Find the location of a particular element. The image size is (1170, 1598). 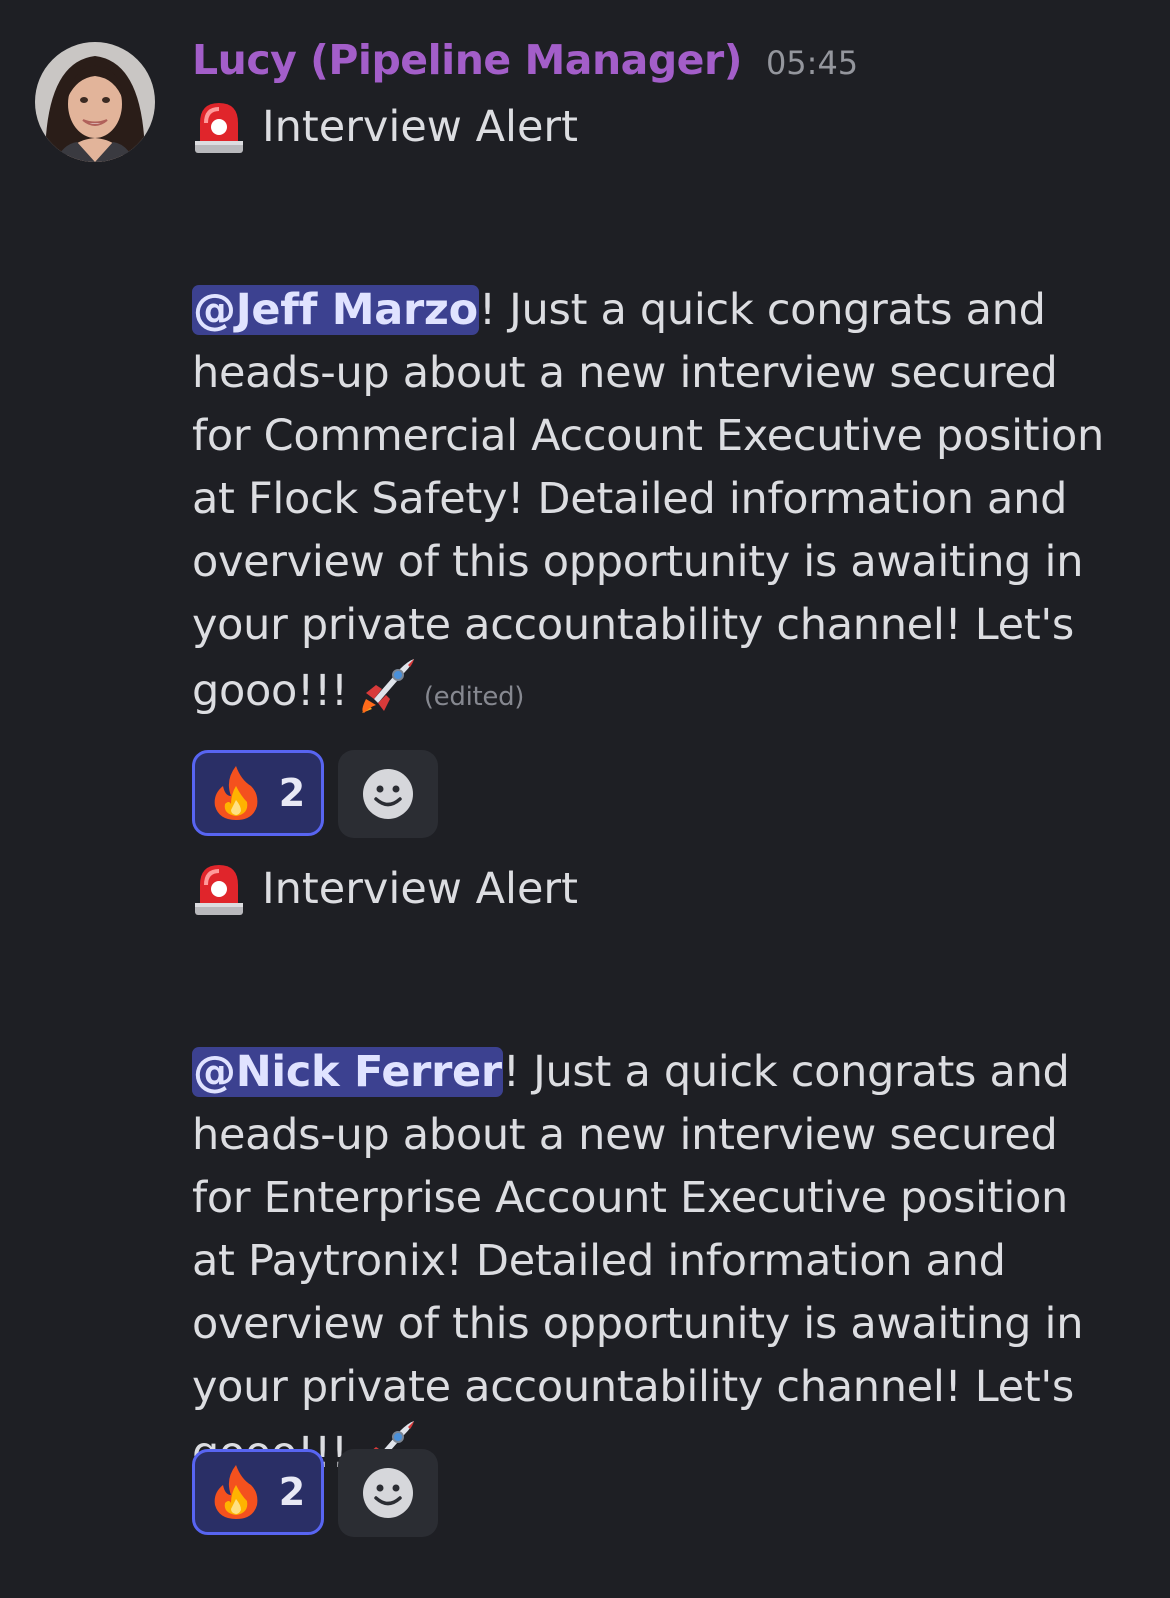

reactions-bar-2: 2 is located at coordinates (315, 1493).